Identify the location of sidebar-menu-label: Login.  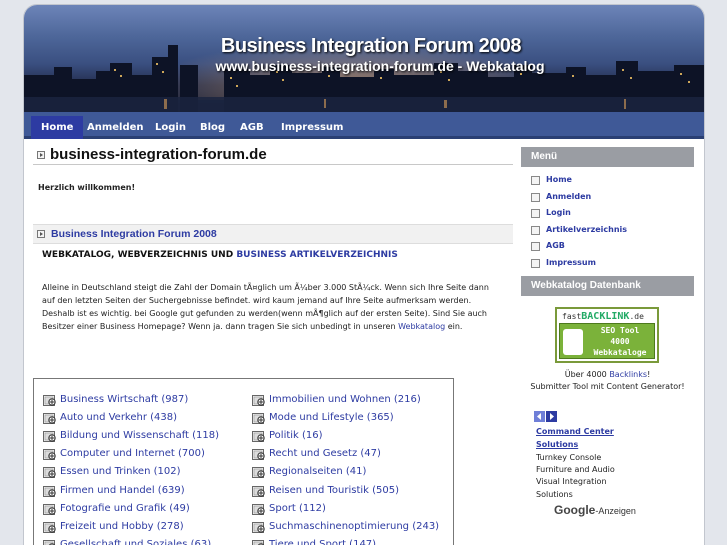
(558, 213).